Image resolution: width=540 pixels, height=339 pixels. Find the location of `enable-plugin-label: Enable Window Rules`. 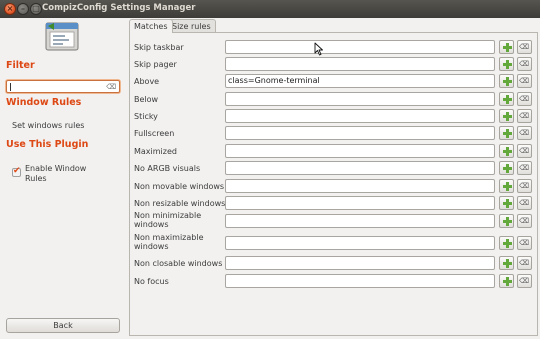

enable-plugin-label: Enable Window Rules is located at coordinates (60, 174).